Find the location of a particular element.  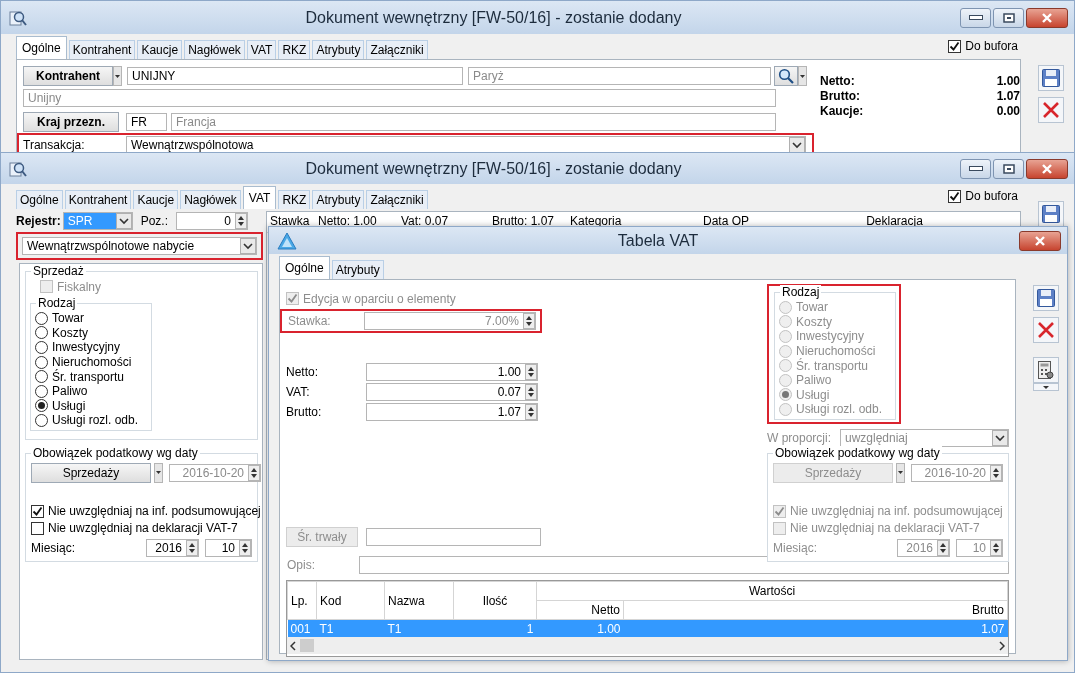

calculator-icon is located at coordinates (1046, 370).